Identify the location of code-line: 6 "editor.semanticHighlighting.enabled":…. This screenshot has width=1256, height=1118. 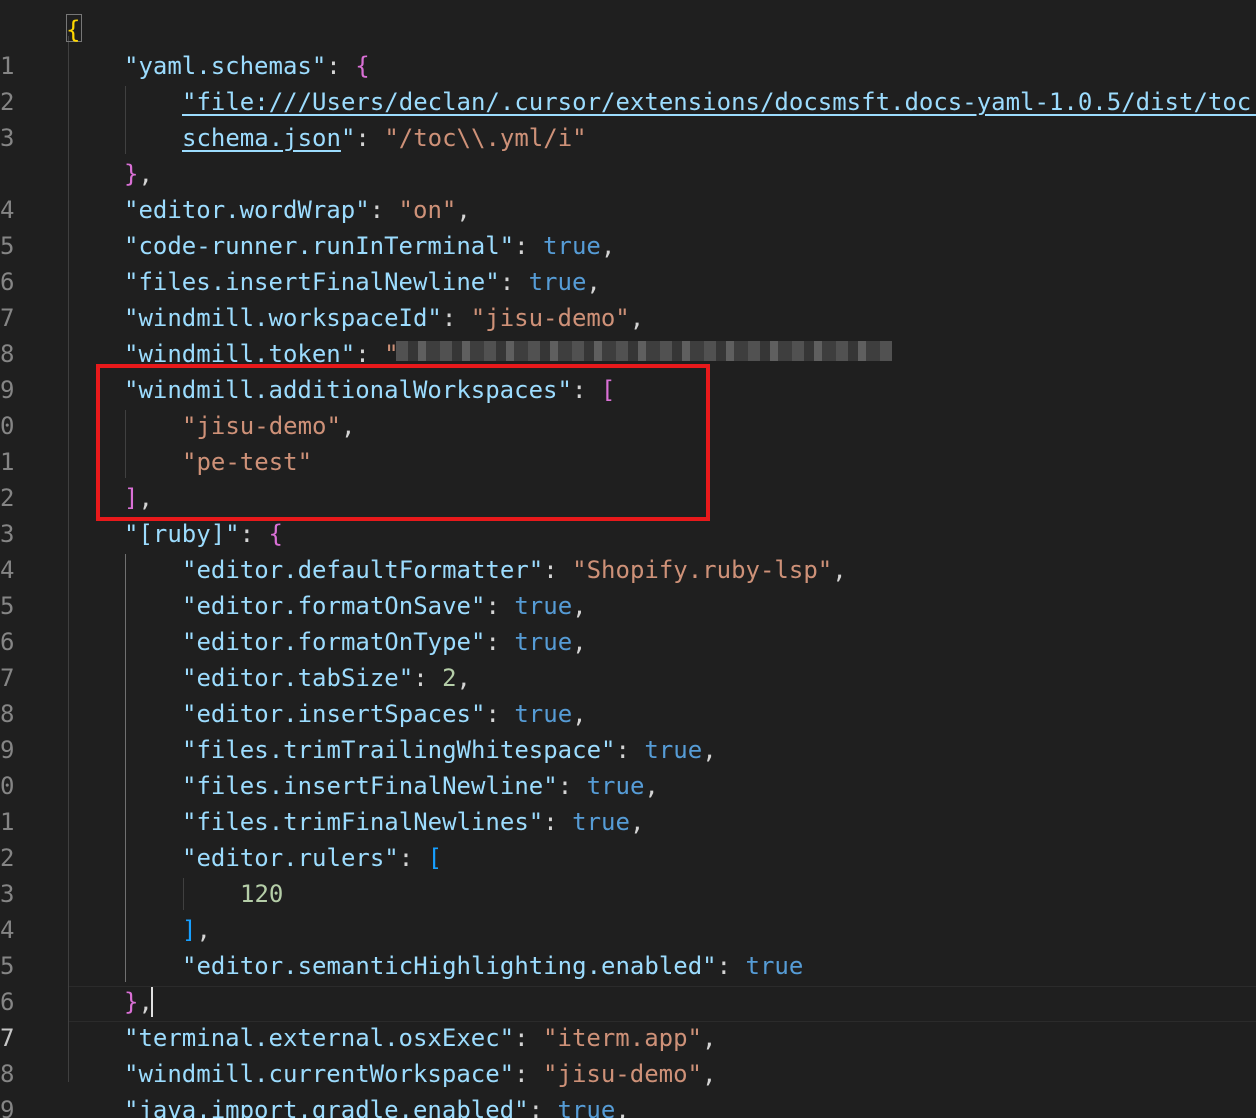
(628, 982).